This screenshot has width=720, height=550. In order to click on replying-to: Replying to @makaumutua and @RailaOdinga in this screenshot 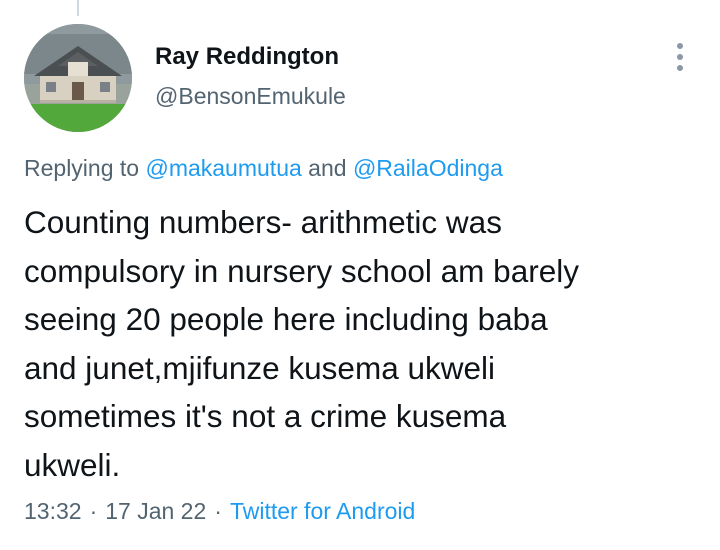, I will do `click(263, 168)`.